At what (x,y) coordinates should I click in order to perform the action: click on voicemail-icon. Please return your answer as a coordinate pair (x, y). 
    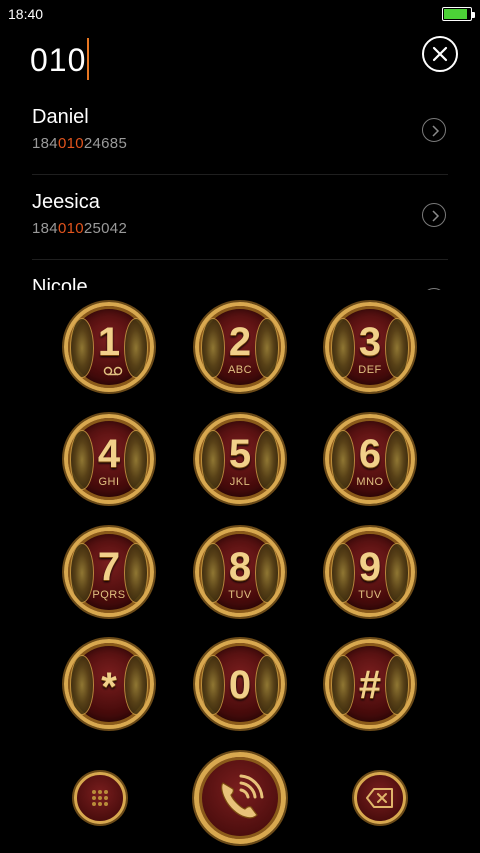
    Looking at the image, I should click on (113, 371).